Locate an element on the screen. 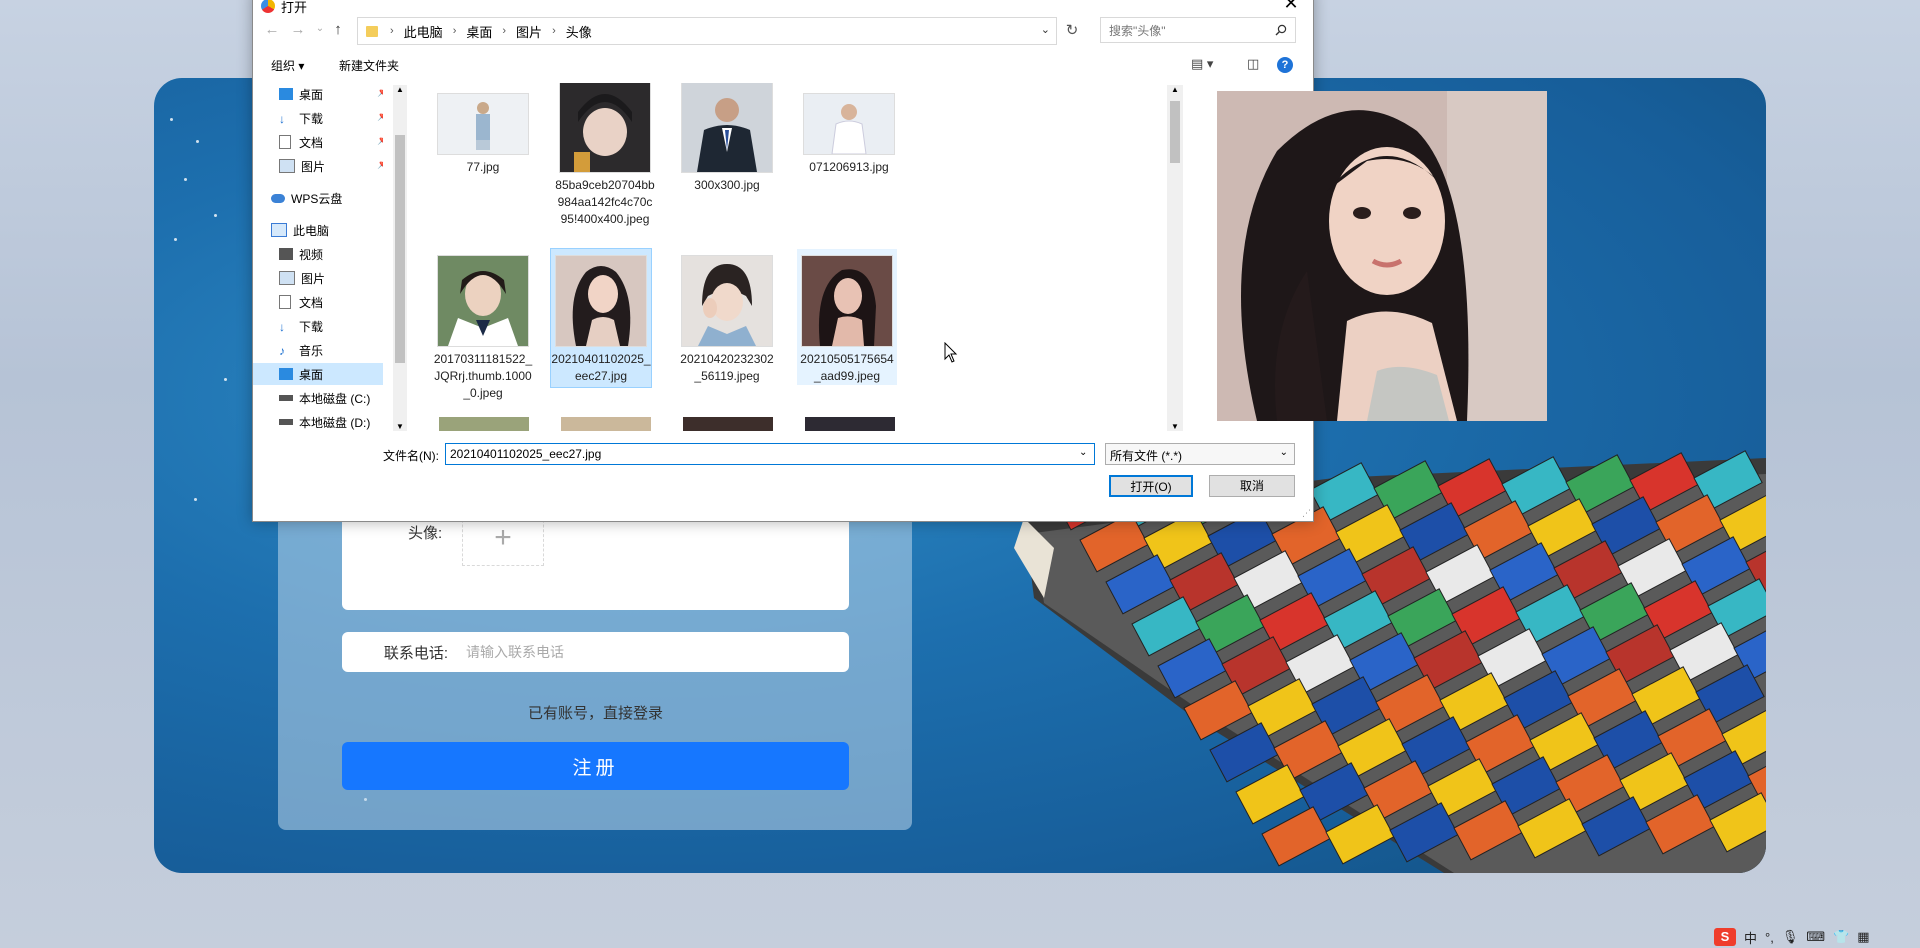 This screenshot has height=948, width=1920. file-item: 77.jpg is located at coordinates (483, 131).